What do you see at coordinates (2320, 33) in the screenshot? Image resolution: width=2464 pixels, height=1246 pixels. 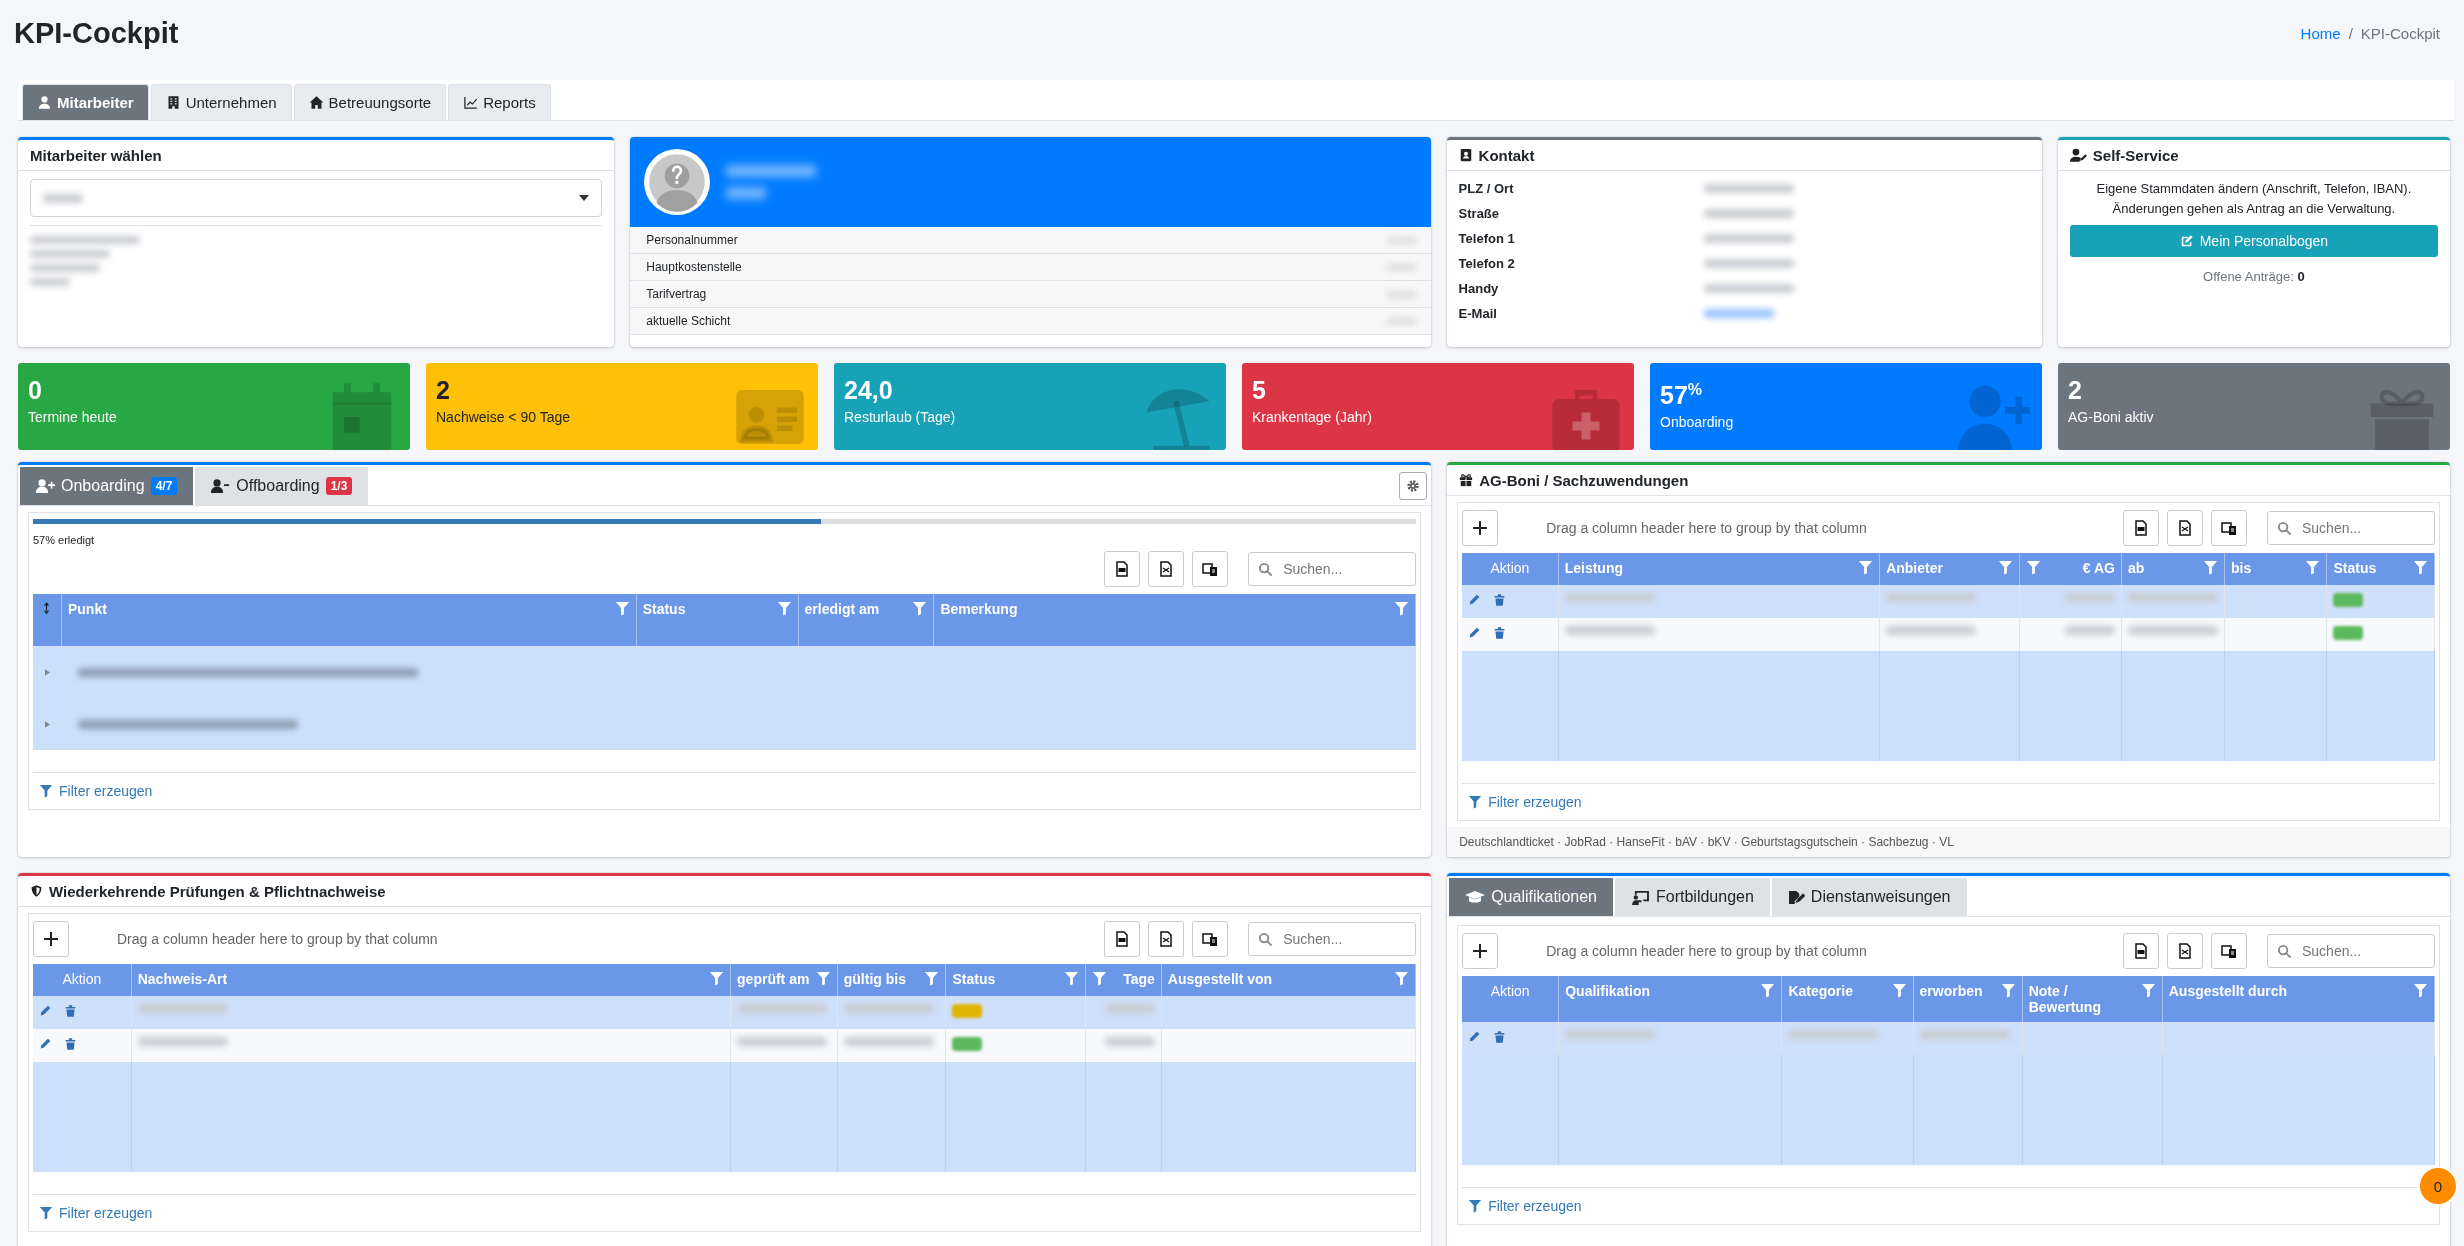 I see `breadcrumb-link: Home` at bounding box center [2320, 33].